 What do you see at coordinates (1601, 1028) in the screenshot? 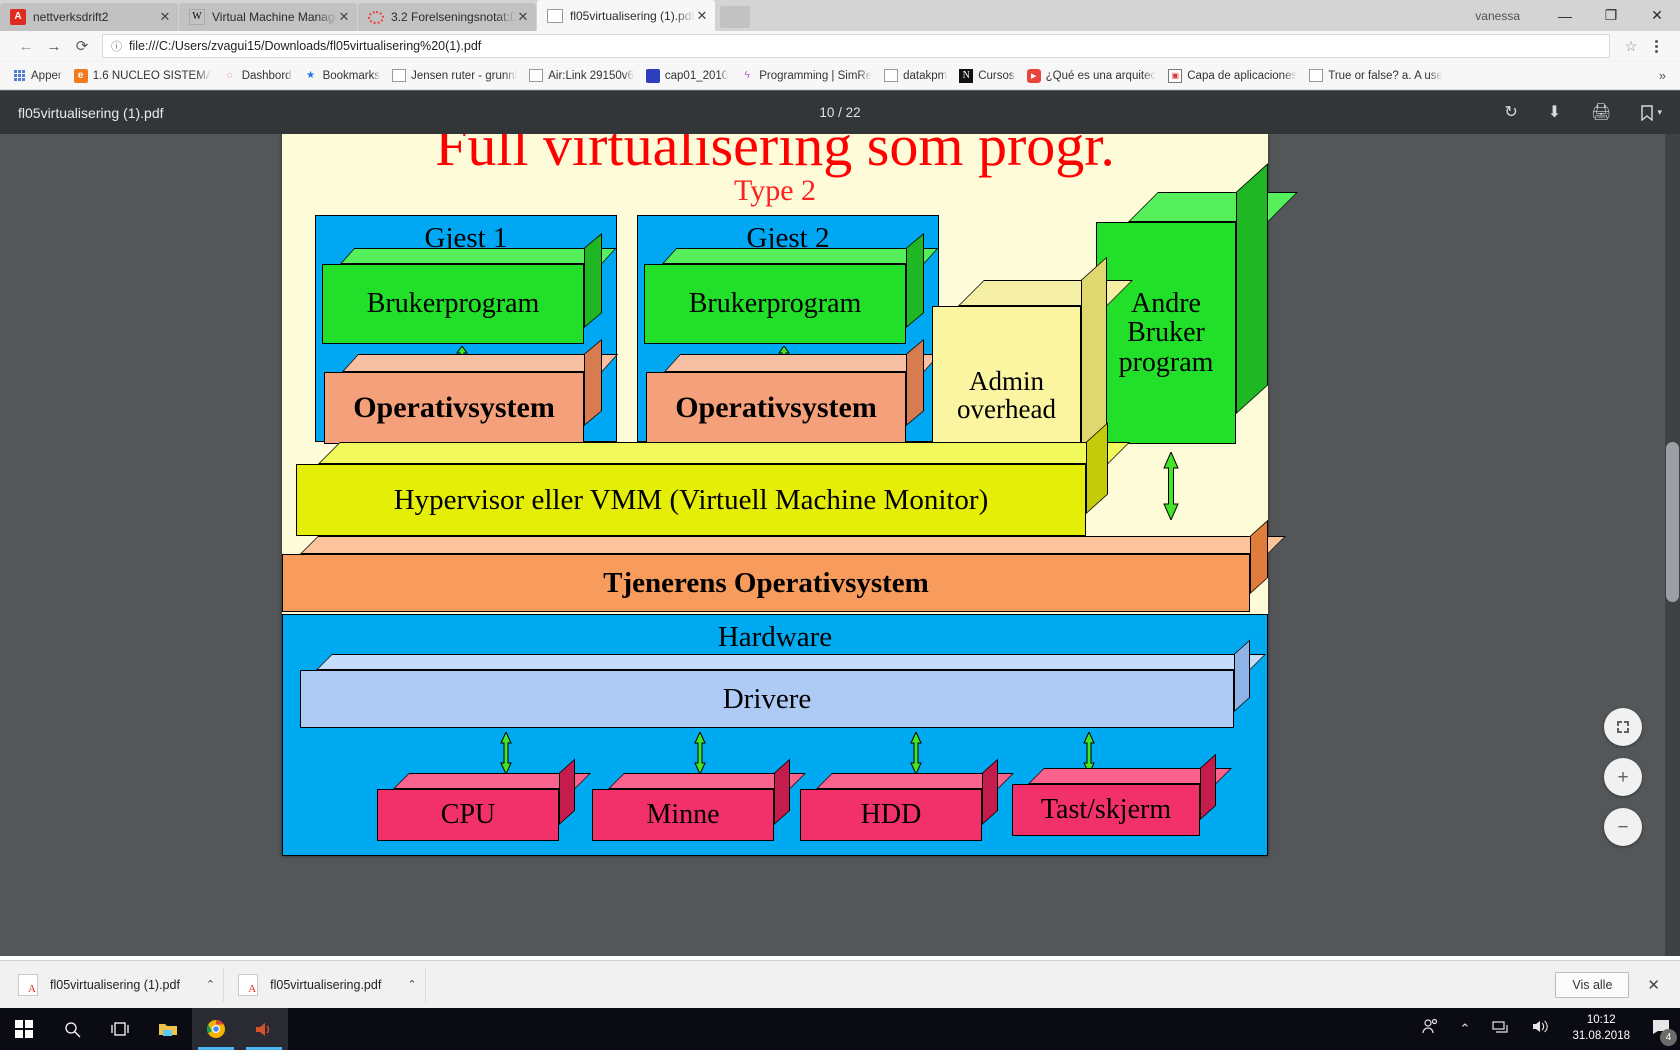
I see `clock: 10:12 31.08.2018` at bounding box center [1601, 1028].